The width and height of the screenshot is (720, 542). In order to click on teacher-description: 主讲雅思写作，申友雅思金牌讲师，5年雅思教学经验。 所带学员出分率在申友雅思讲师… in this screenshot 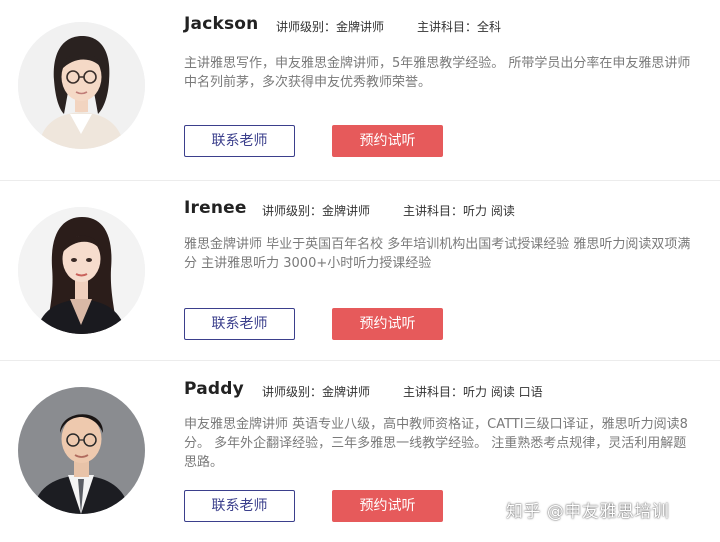, I will do `click(437, 73)`.